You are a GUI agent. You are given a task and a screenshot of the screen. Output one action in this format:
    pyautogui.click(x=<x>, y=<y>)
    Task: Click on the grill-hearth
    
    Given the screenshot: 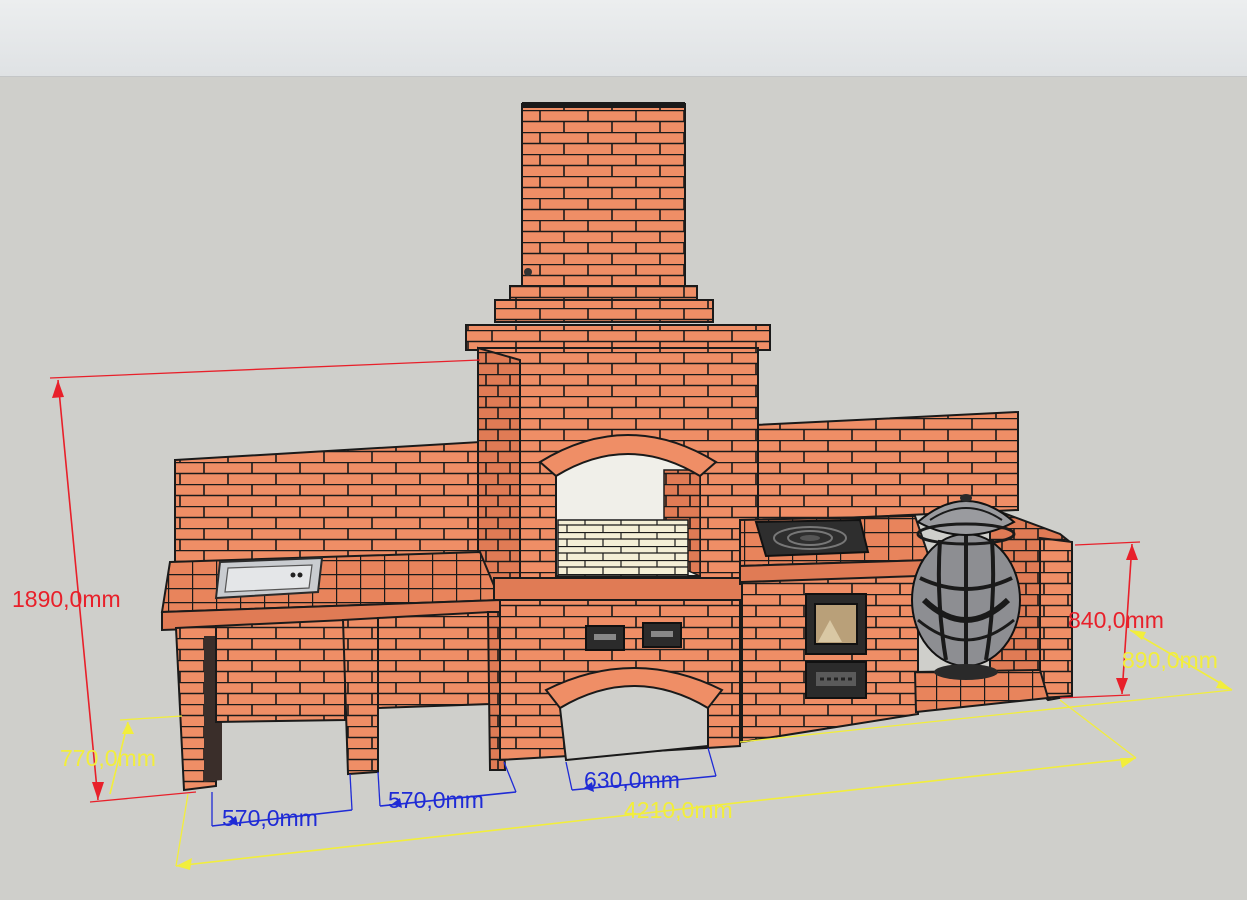 What is the action you would take?
    pyautogui.click(x=618, y=464)
    